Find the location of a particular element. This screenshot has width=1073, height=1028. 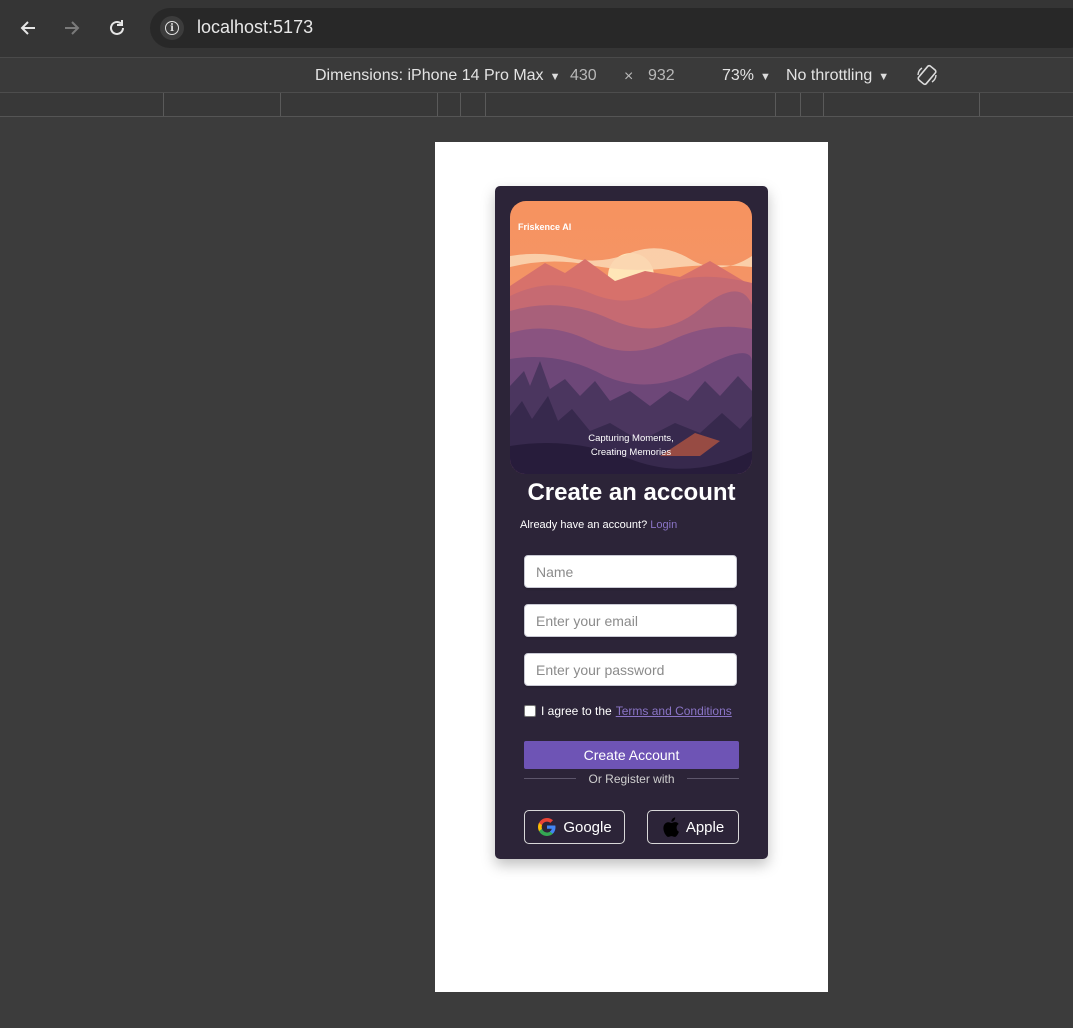

name-input: Name is located at coordinates (630, 571).